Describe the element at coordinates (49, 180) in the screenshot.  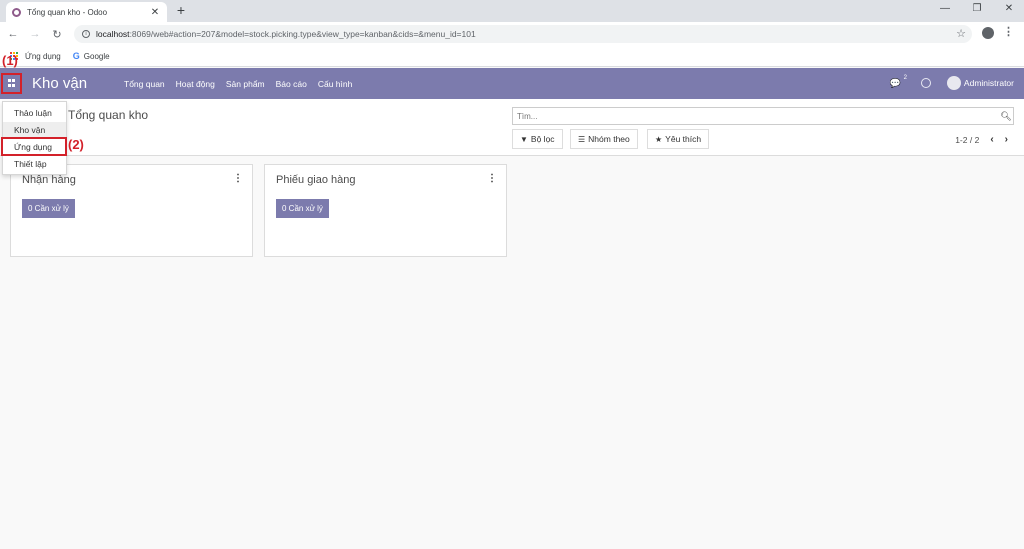
I see `card-title: Nhận hàng` at that location.